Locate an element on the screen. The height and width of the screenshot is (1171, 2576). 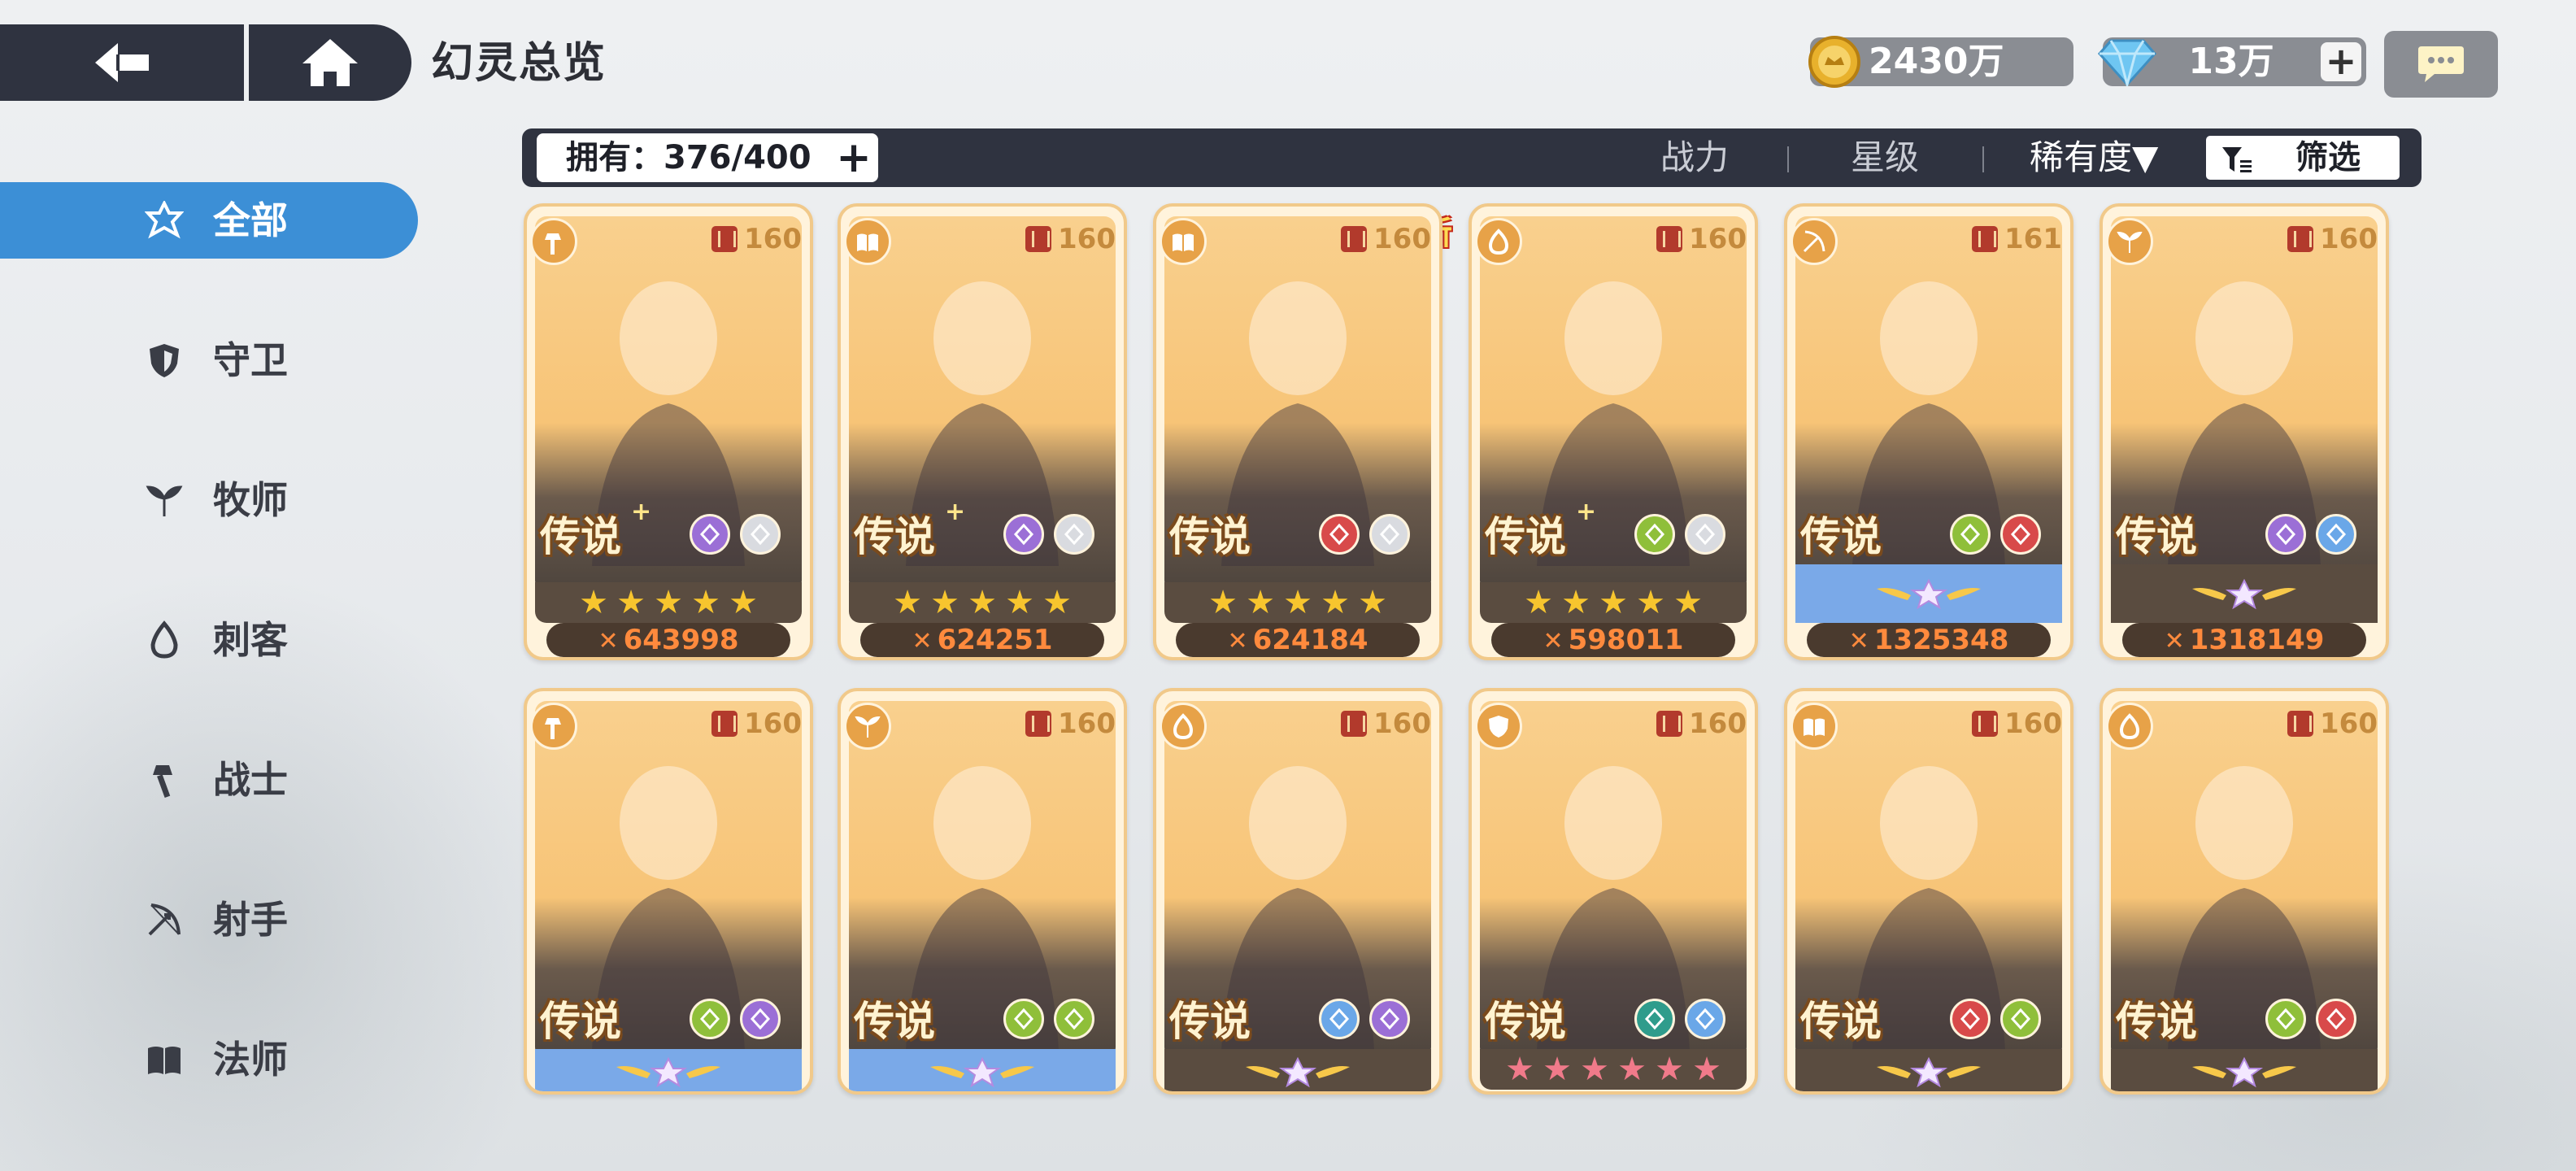
expand-capacity-button: + is located at coordinates (854, 158).